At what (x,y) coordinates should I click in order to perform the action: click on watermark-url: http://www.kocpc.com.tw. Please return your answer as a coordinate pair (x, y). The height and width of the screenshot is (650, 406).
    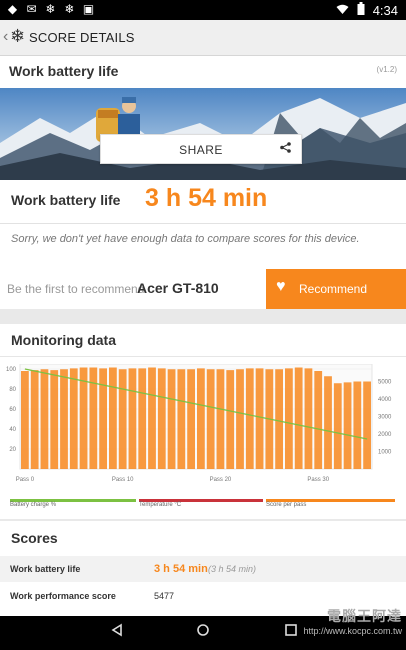
    Looking at the image, I should click on (352, 631).